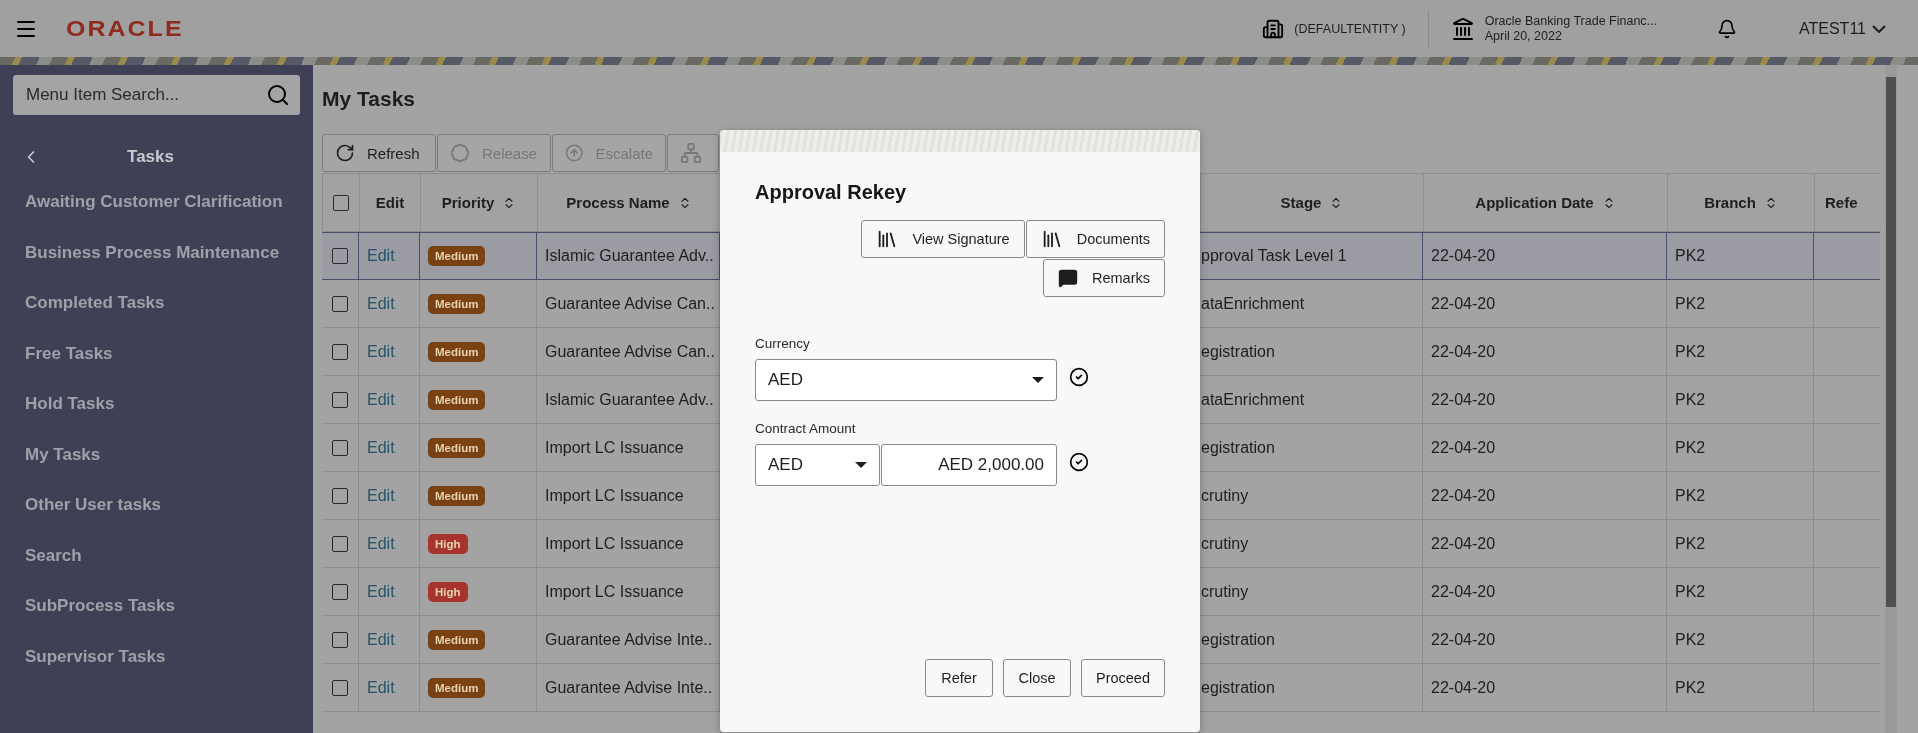 The height and width of the screenshot is (733, 1918). I want to click on page-title: My Tasks, so click(369, 99).